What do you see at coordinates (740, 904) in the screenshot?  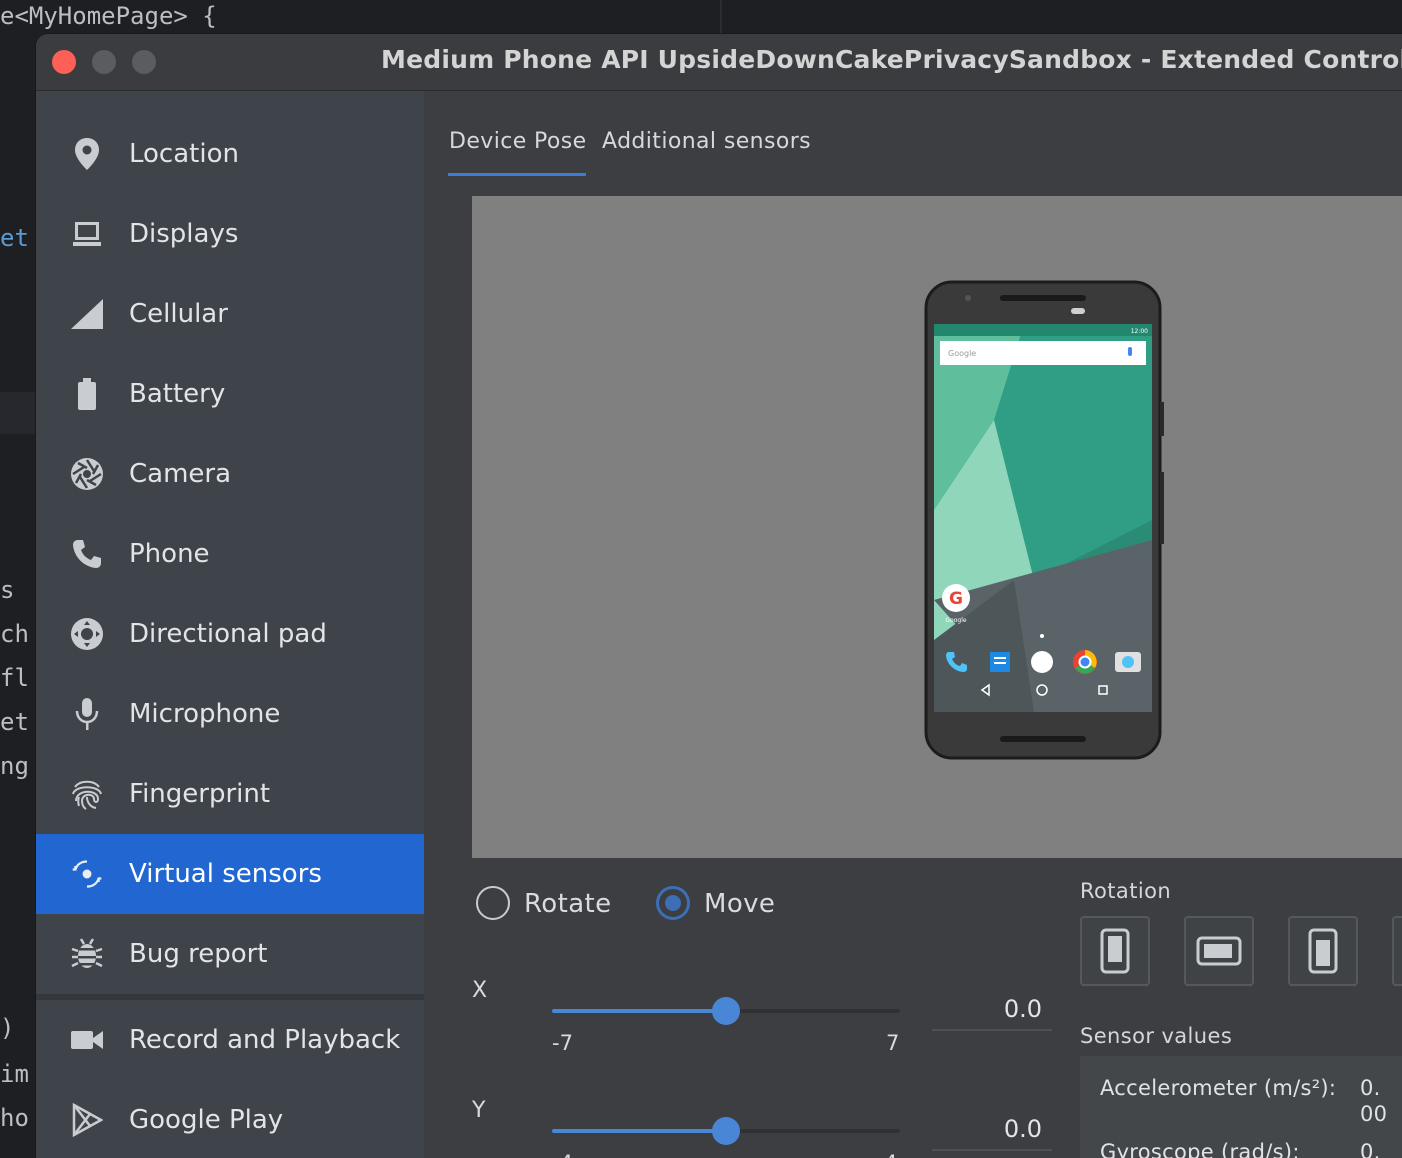 I see `move-label: Move` at bounding box center [740, 904].